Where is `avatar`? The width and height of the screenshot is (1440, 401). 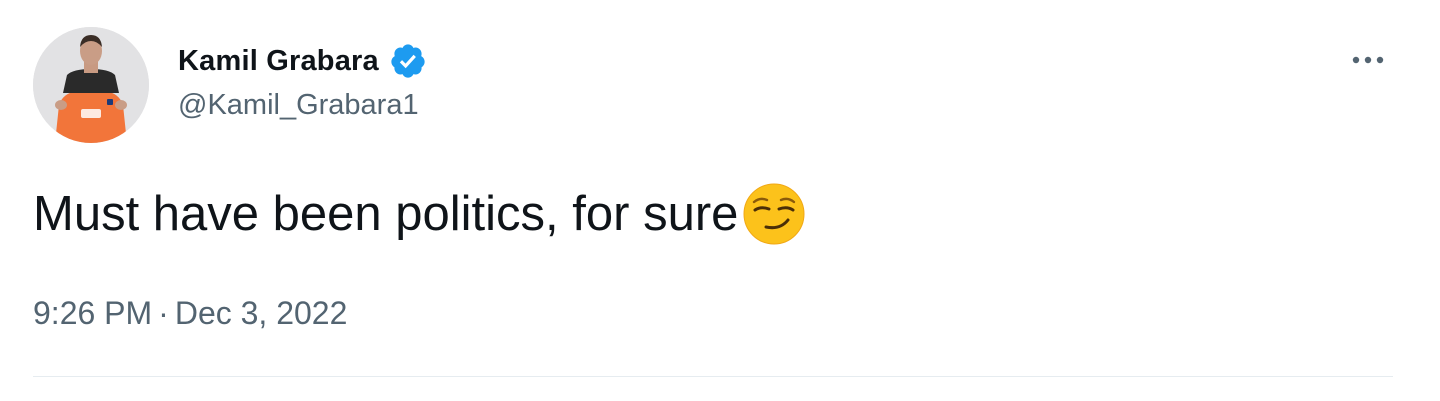 avatar is located at coordinates (91, 85).